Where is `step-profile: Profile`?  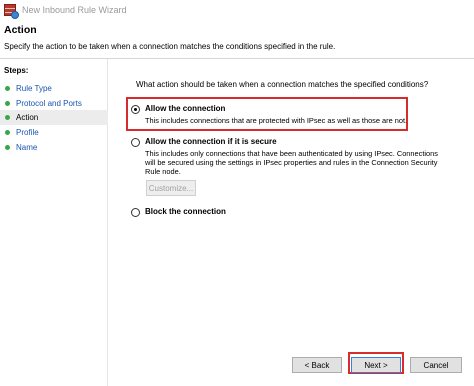 step-profile: Profile is located at coordinates (54, 132).